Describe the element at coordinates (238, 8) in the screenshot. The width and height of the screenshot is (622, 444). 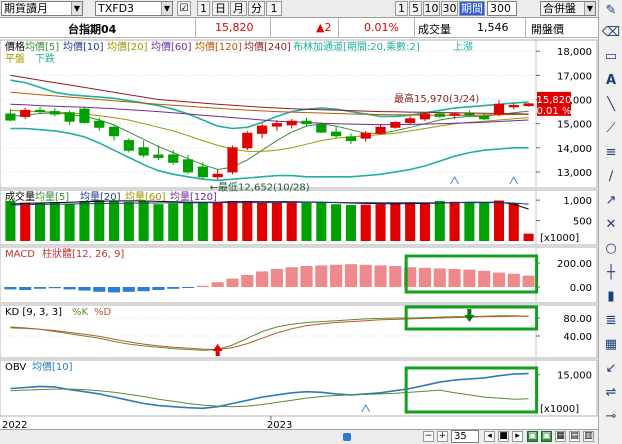
I see `freq-month-button: 月` at that location.